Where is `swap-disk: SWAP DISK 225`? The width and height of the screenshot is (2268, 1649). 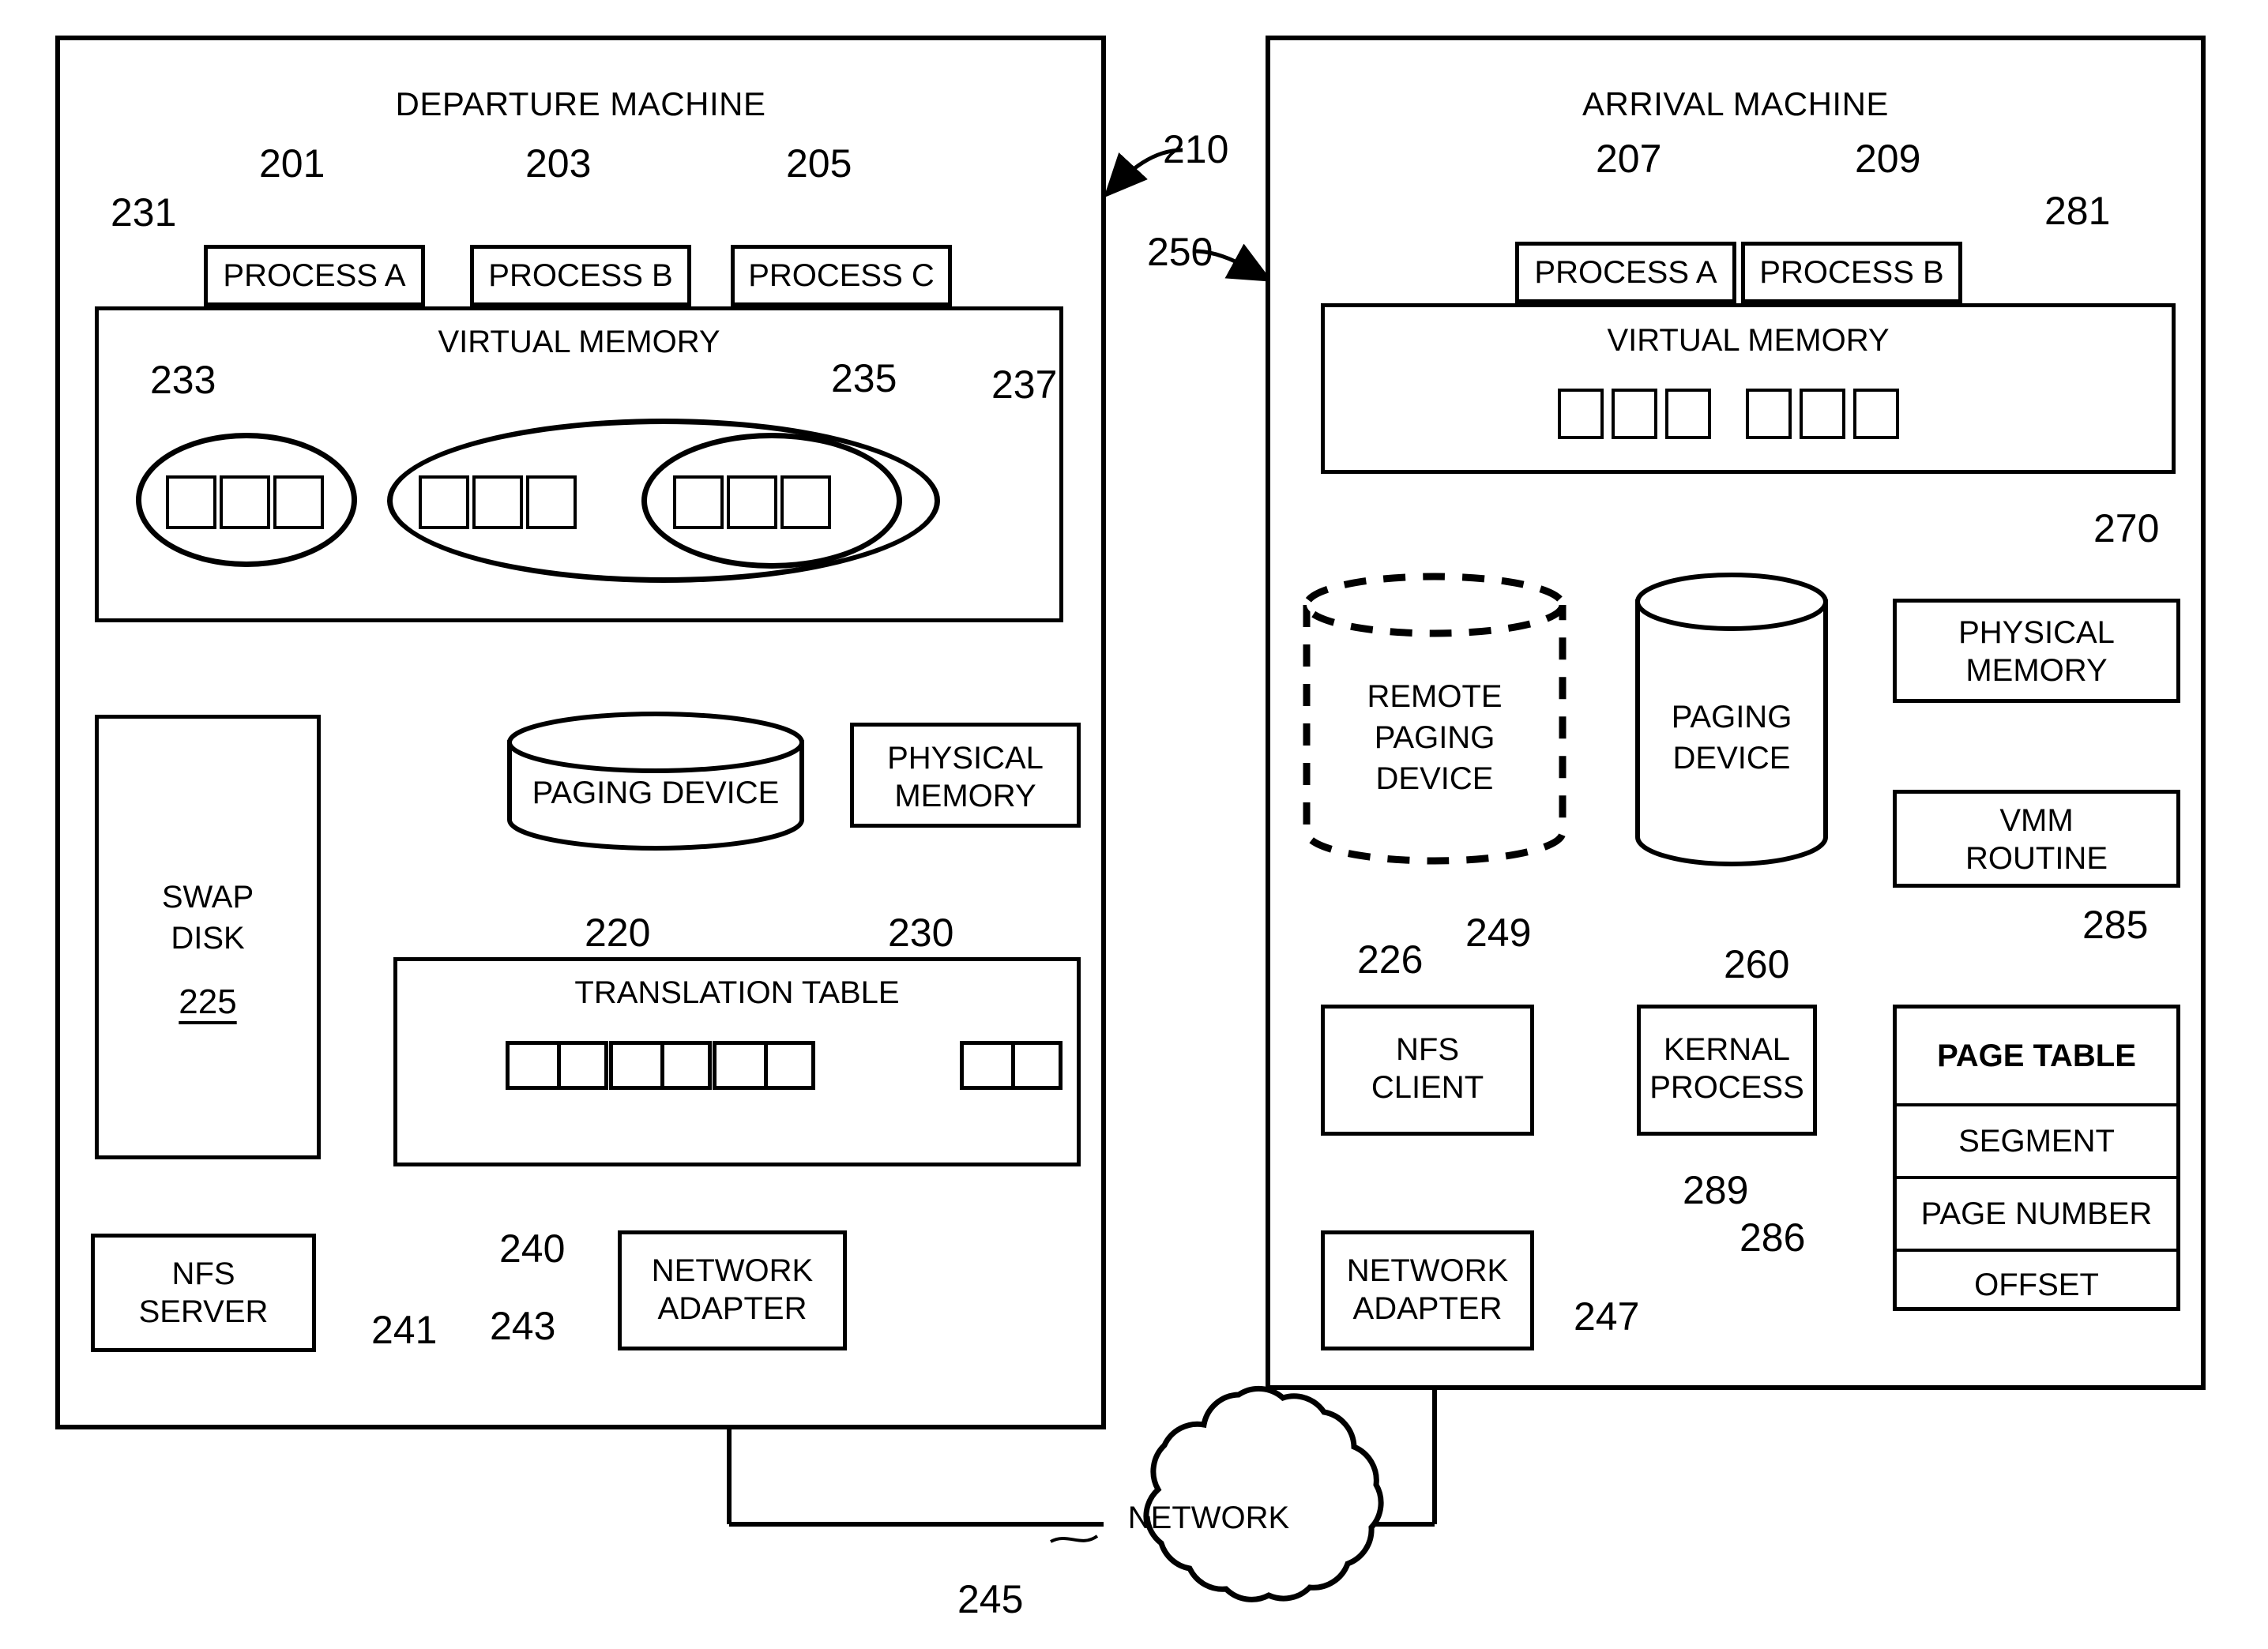
swap-disk: SWAP DISK 225 is located at coordinates (208, 937).